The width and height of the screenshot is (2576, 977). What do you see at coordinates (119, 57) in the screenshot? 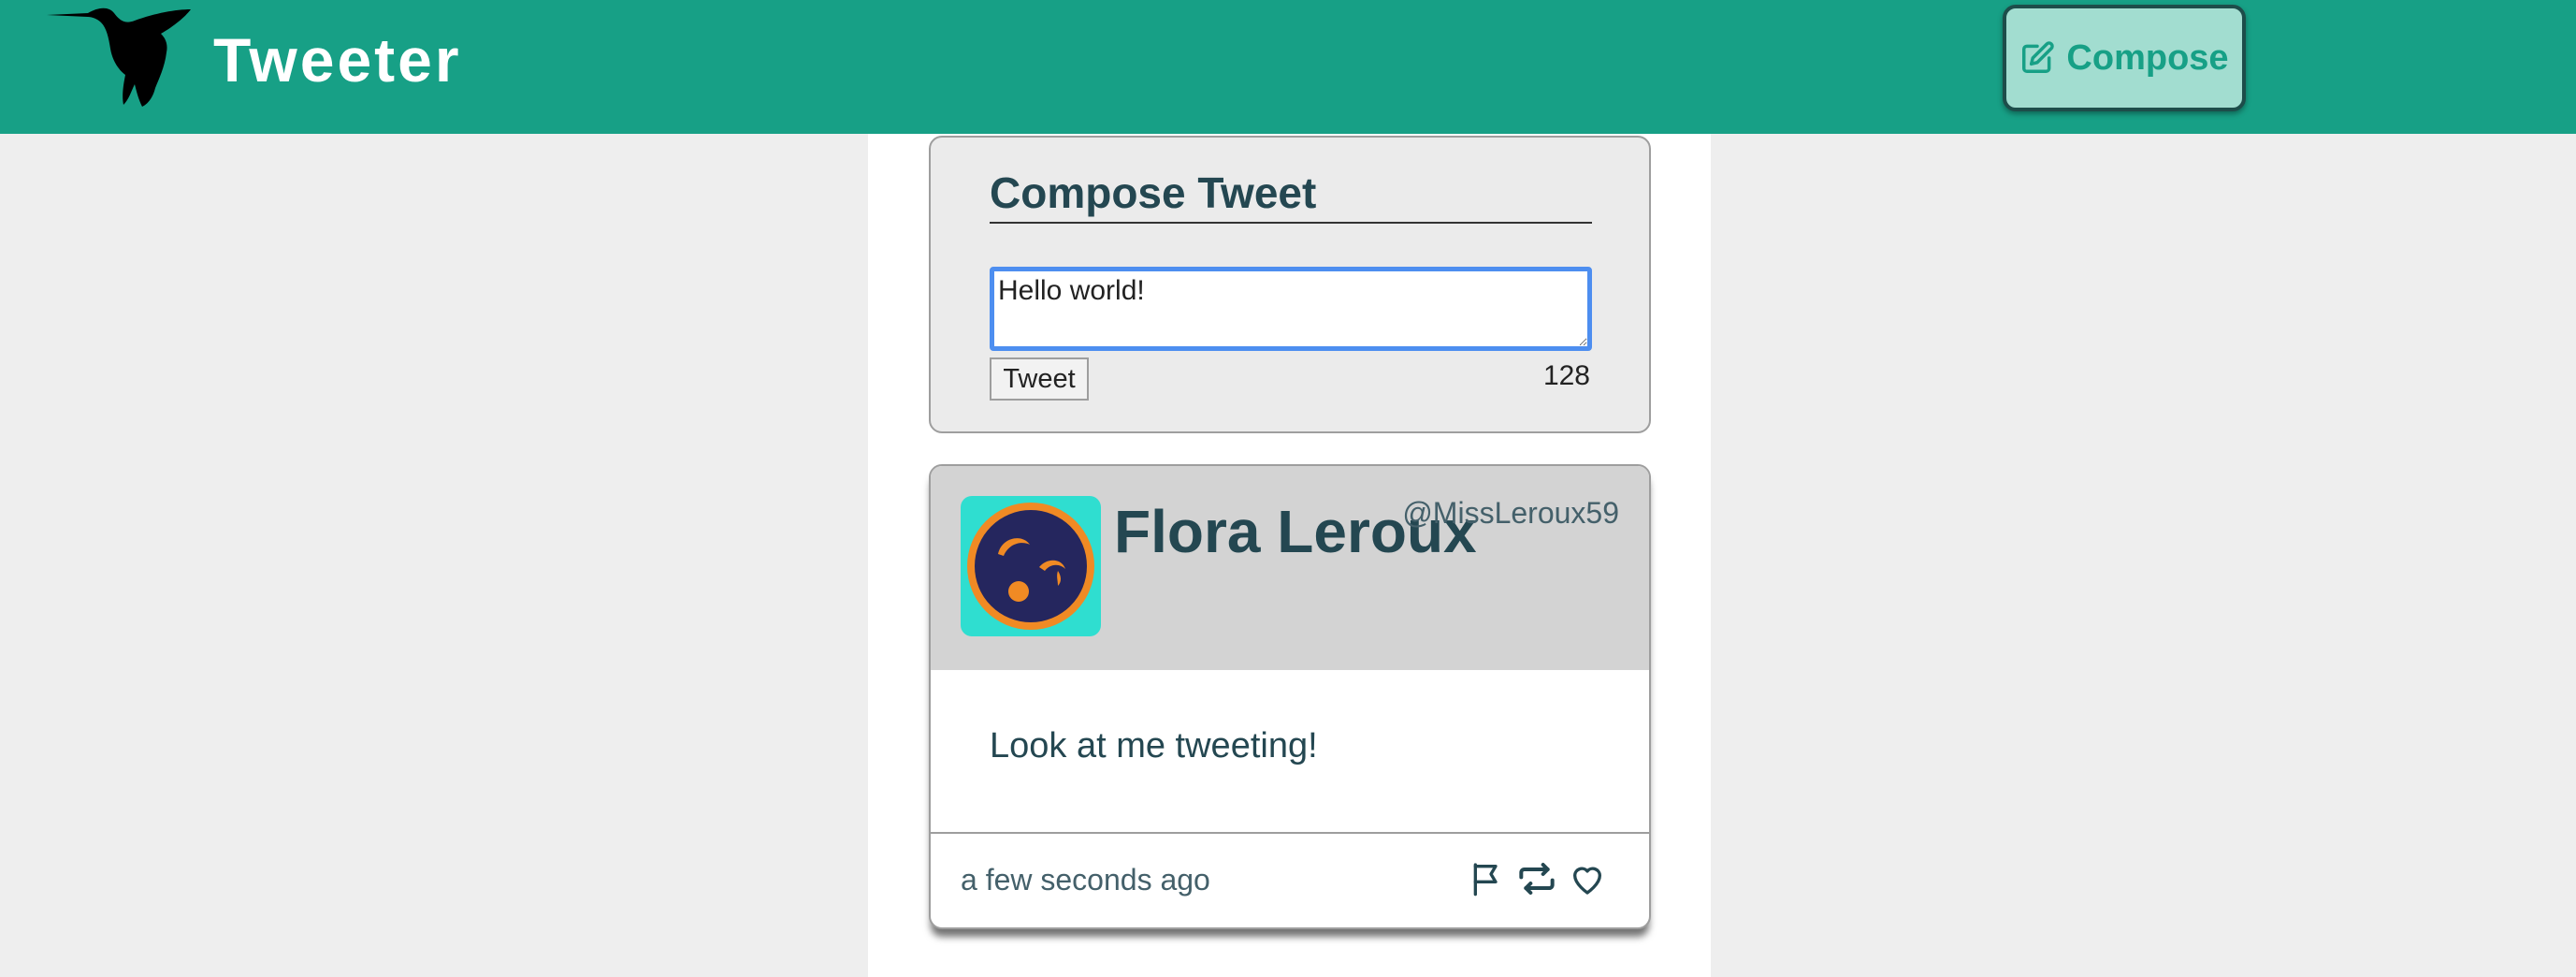
I see `hummingbird-logo-icon` at bounding box center [119, 57].